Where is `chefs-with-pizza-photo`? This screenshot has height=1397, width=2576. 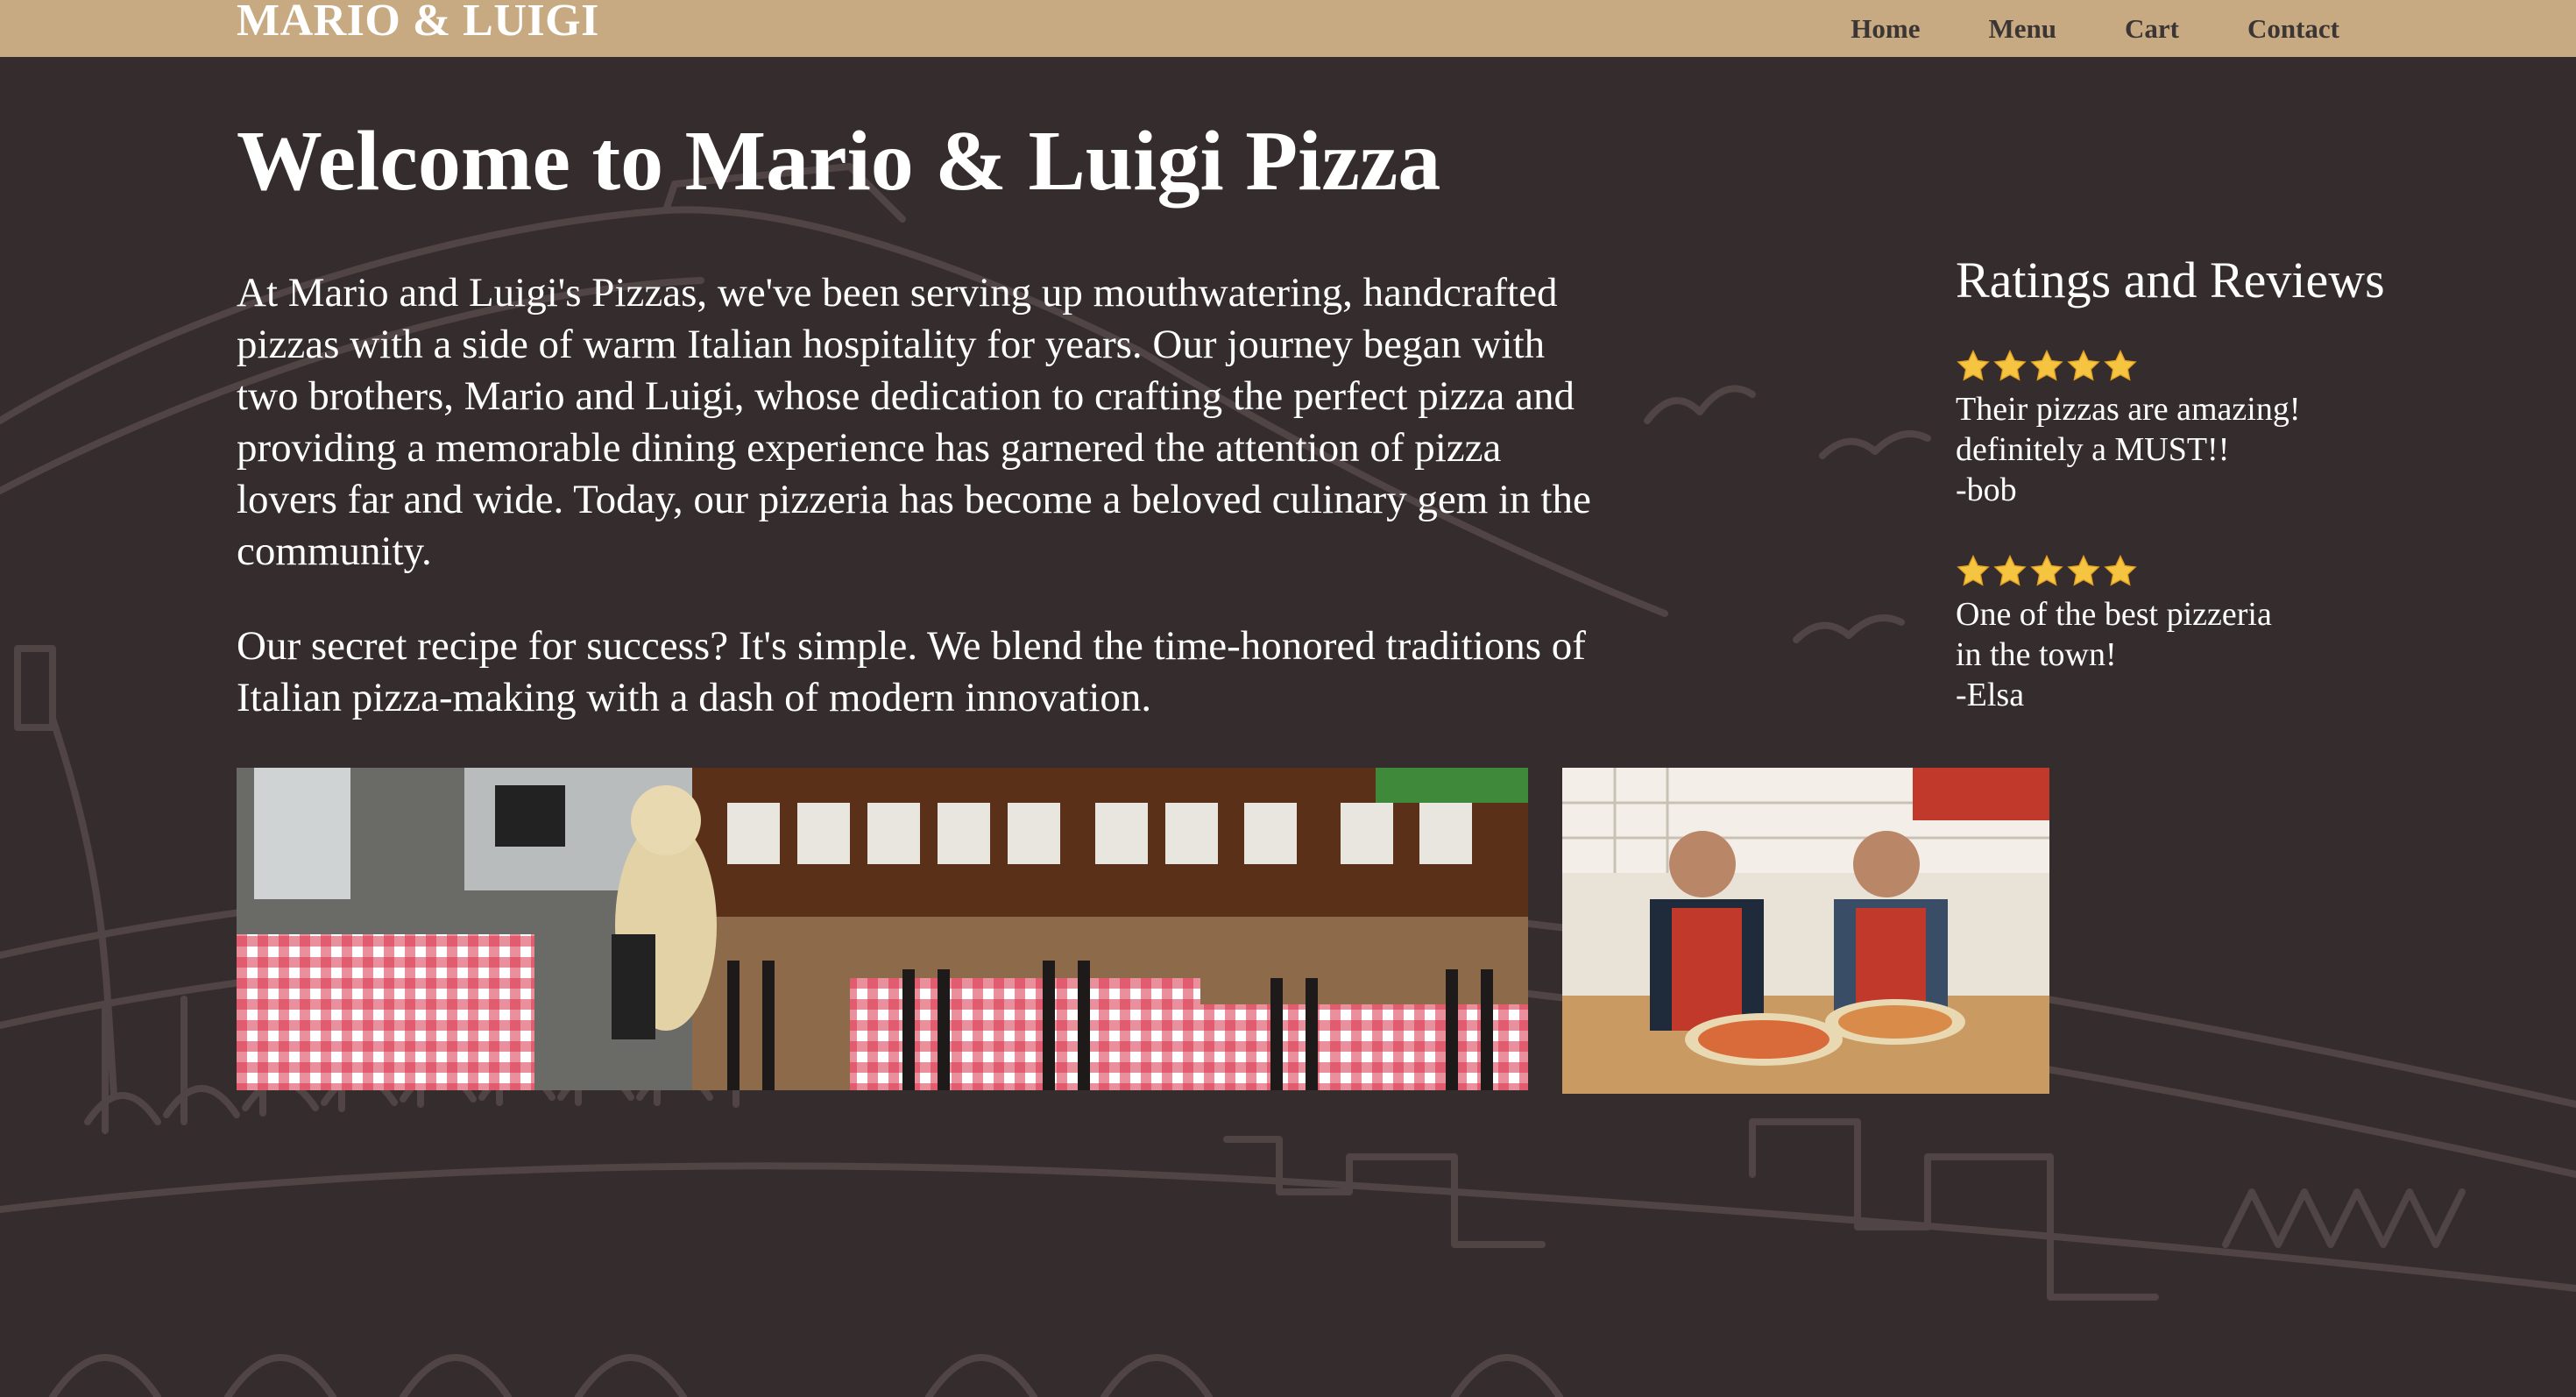 chefs-with-pizza-photo is located at coordinates (1805, 931).